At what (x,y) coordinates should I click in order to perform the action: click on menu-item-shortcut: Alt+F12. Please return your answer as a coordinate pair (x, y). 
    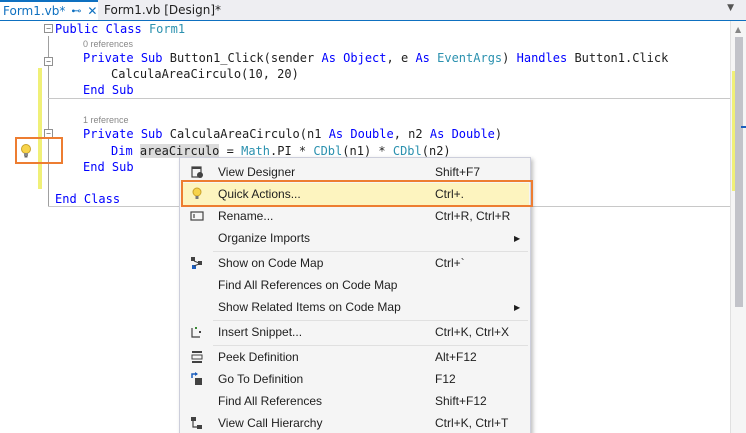
    Looking at the image, I should click on (456, 357).